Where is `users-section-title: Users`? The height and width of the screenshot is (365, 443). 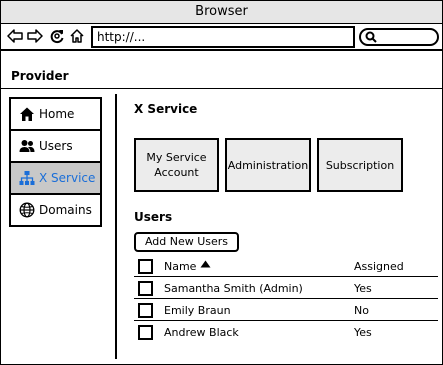
users-section-title: Users is located at coordinates (153, 217).